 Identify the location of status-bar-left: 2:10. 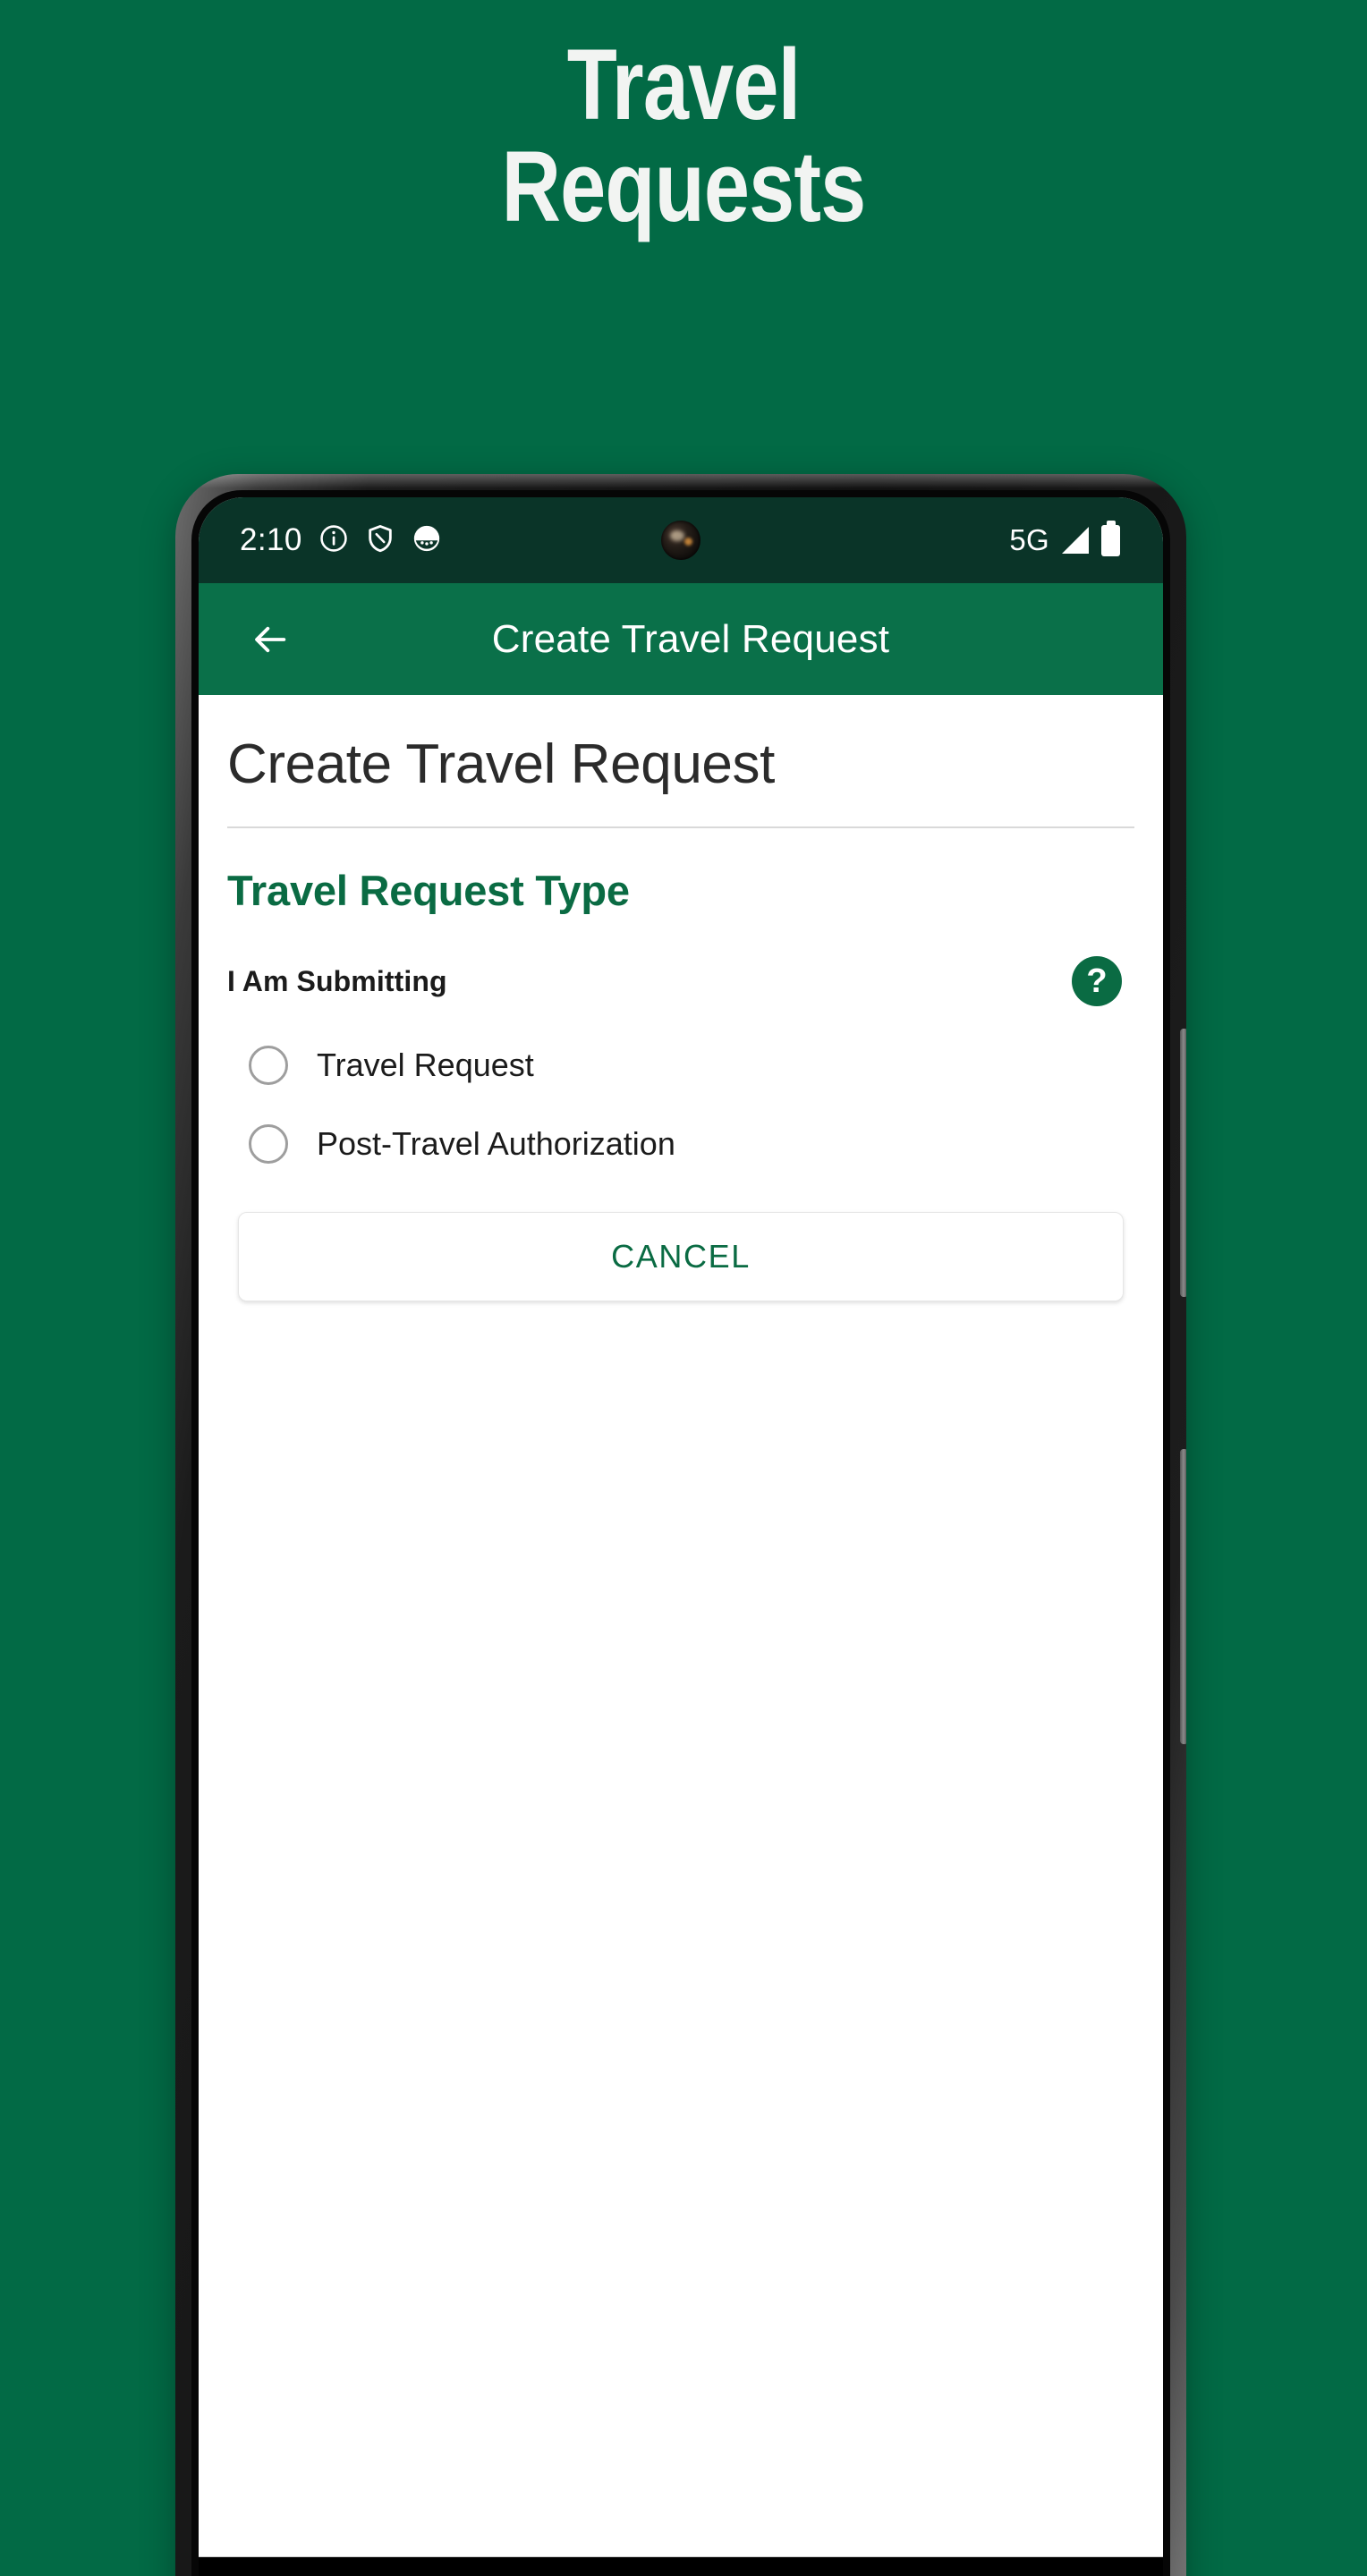
(341, 540).